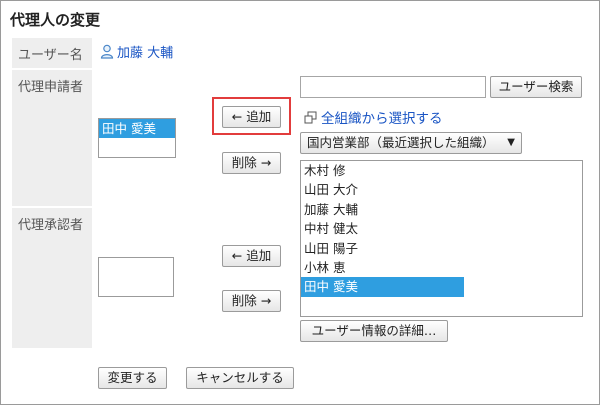 The image size is (600, 405). Describe the element at coordinates (240, 378) in the screenshot. I see `cancel-button: キャンセルする` at that location.